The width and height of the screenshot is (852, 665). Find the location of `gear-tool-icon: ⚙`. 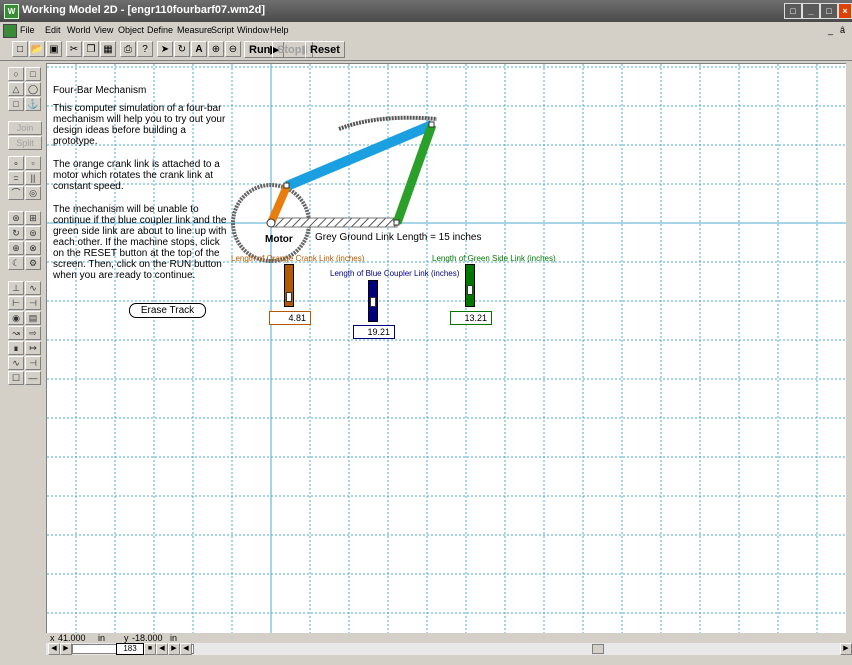

gear-tool-icon: ⚙ is located at coordinates (33, 263).